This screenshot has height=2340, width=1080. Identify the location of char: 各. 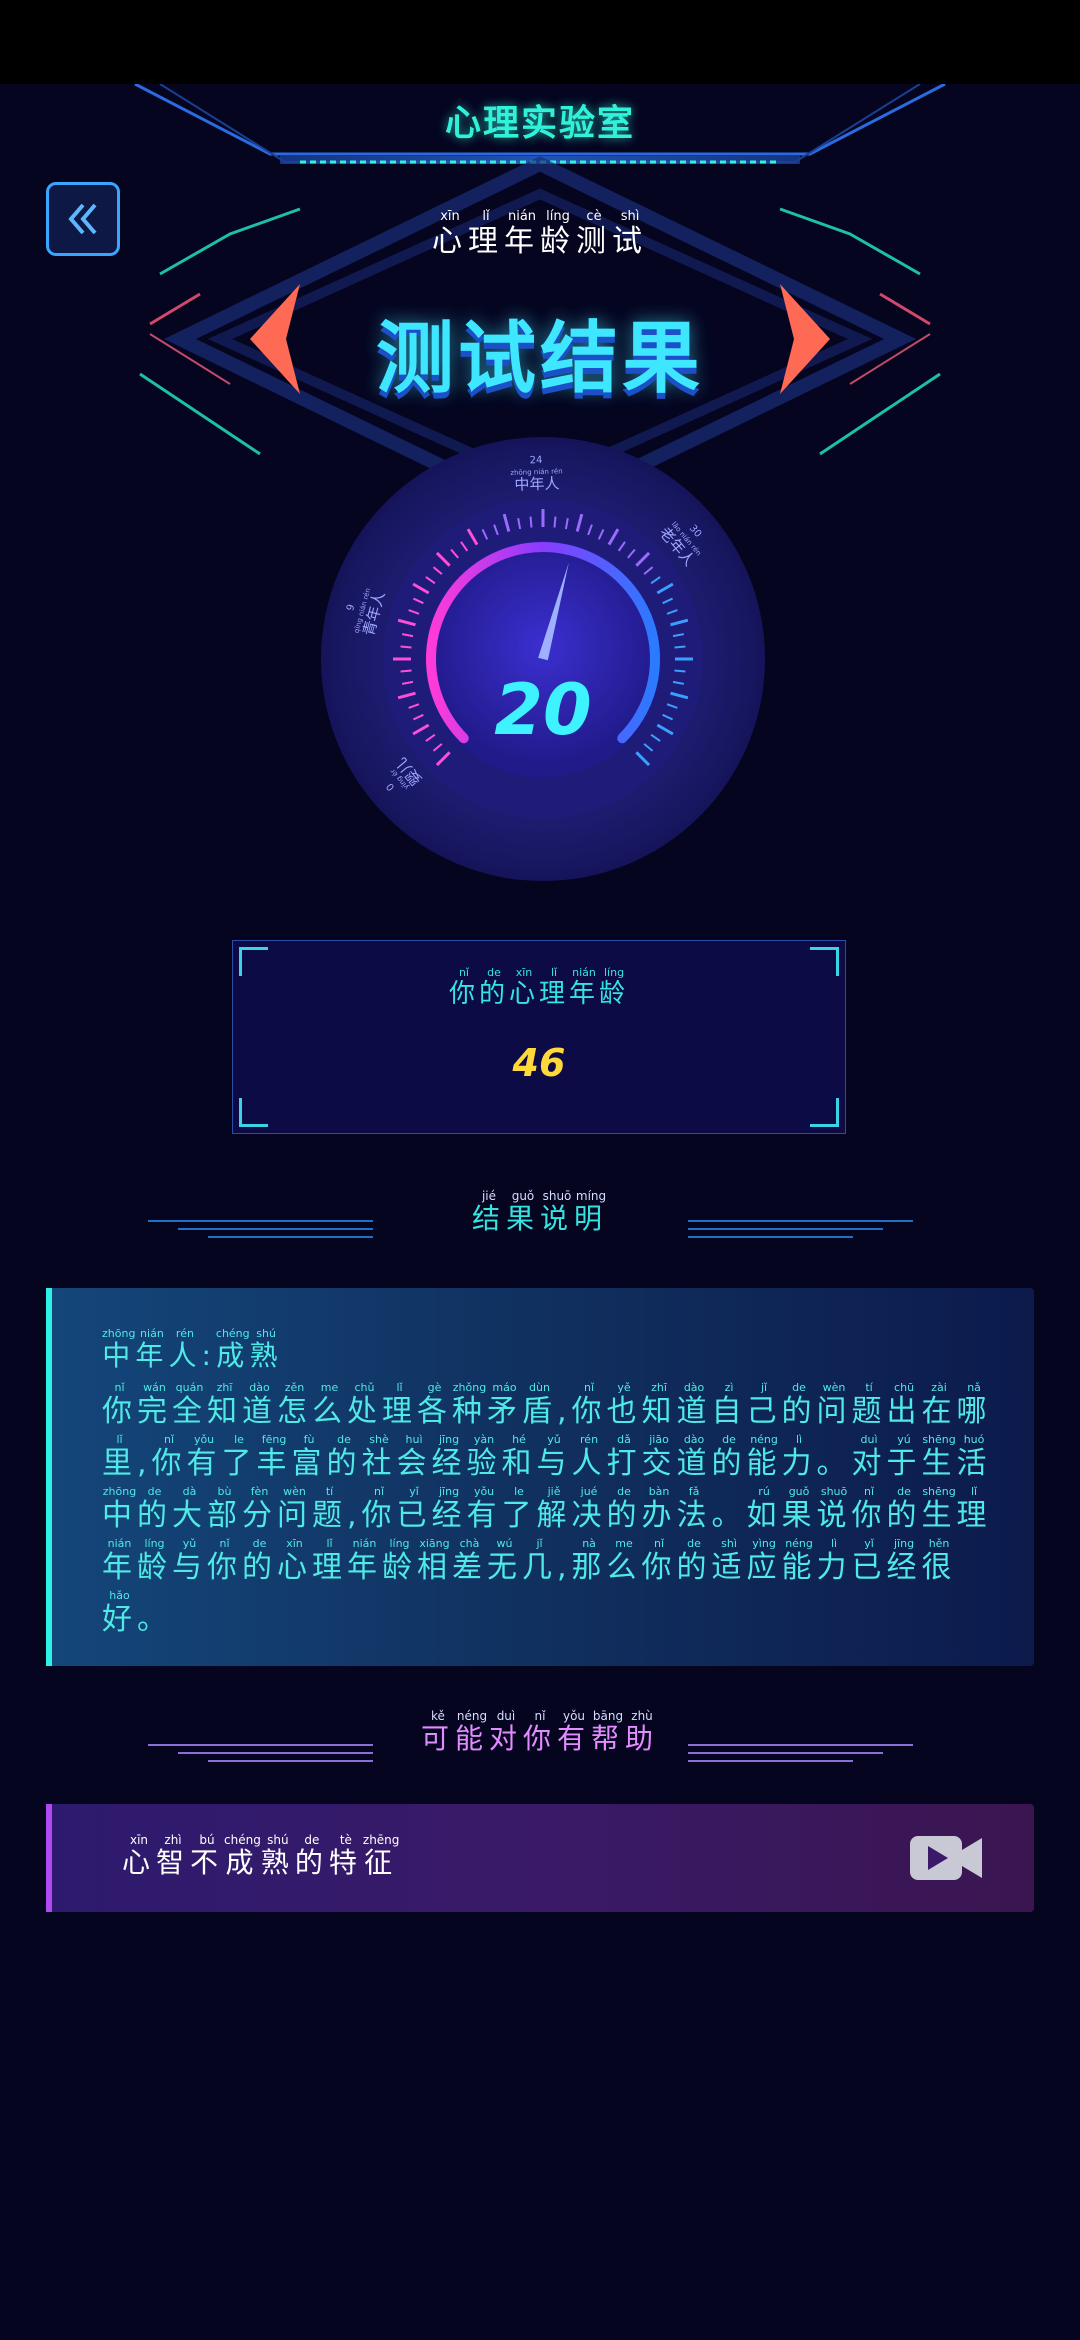
(434, 1411).